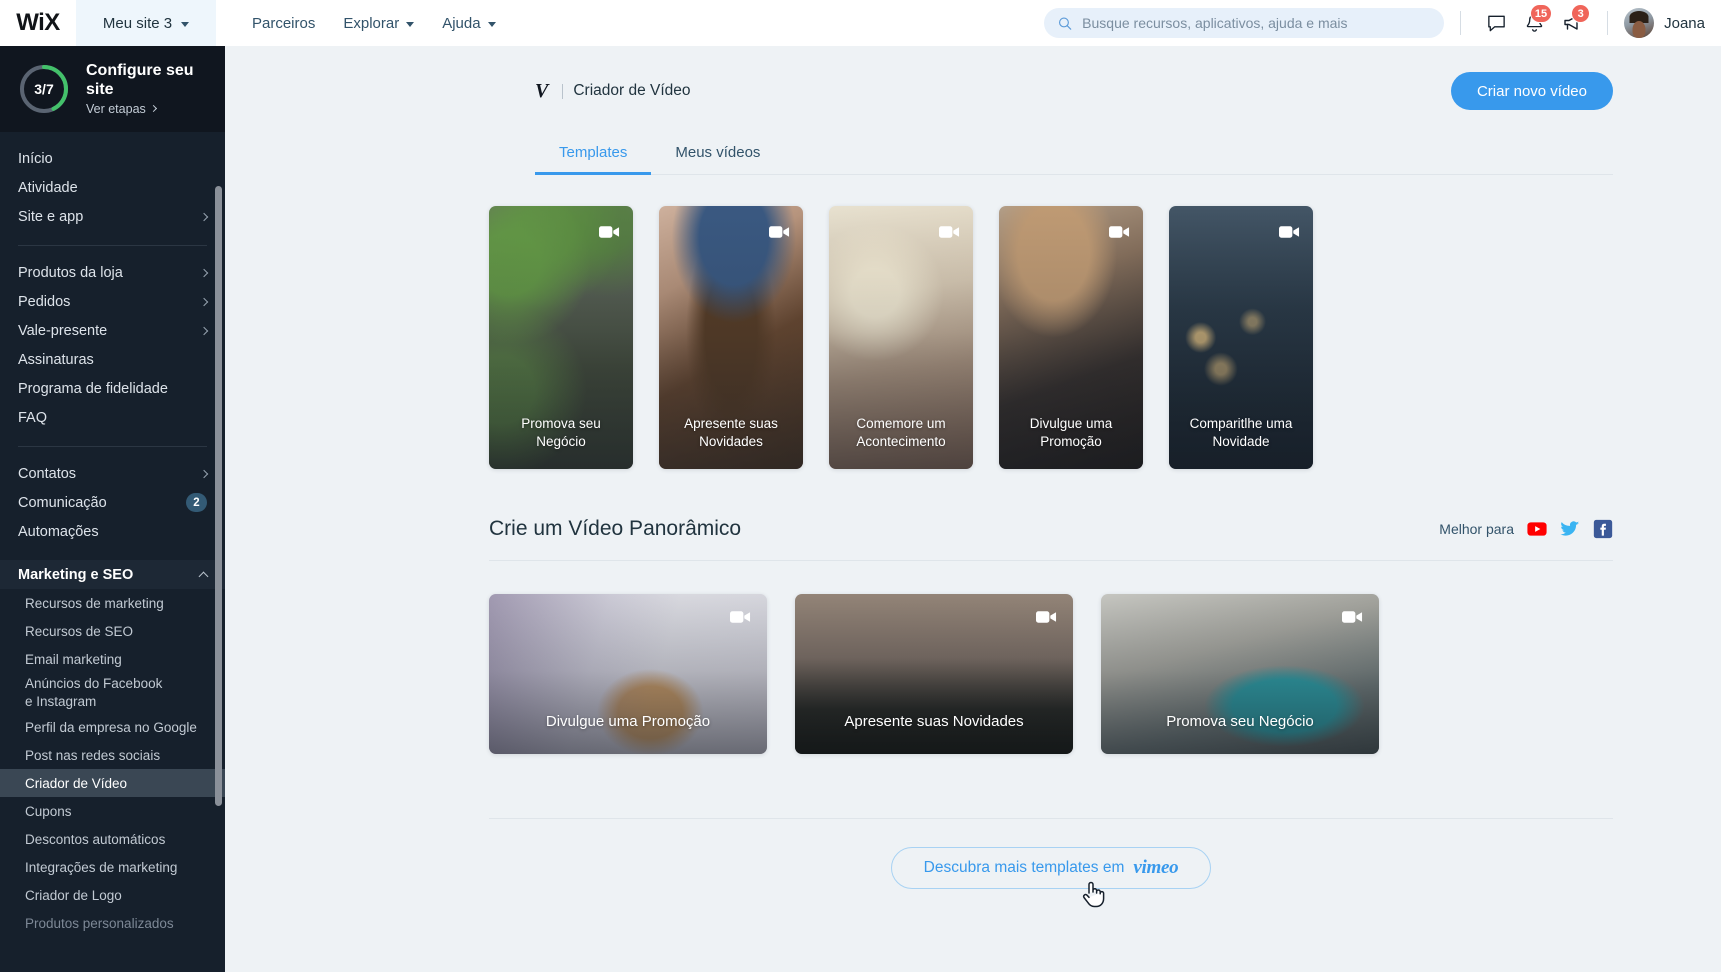 The image size is (1721, 972). What do you see at coordinates (56, 359) in the screenshot?
I see `sidebar-item-label: Assinaturas` at bounding box center [56, 359].